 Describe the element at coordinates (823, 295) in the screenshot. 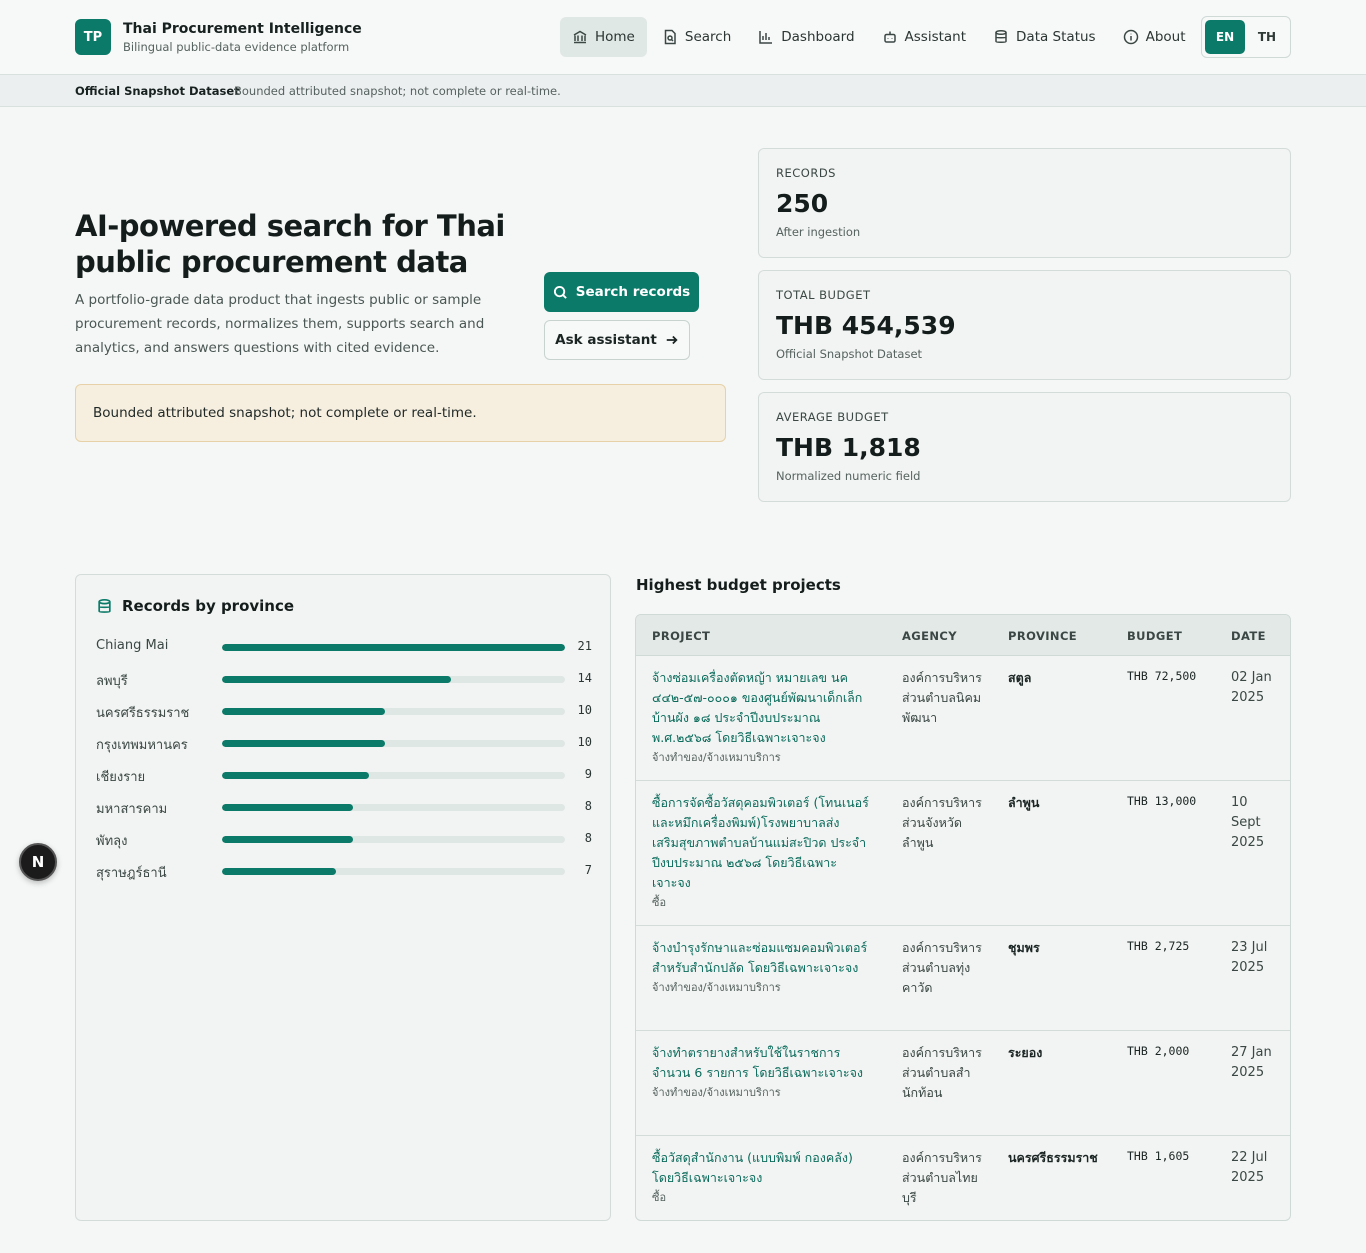

I see `stat-label: TOTAL BUDGET` at that location.